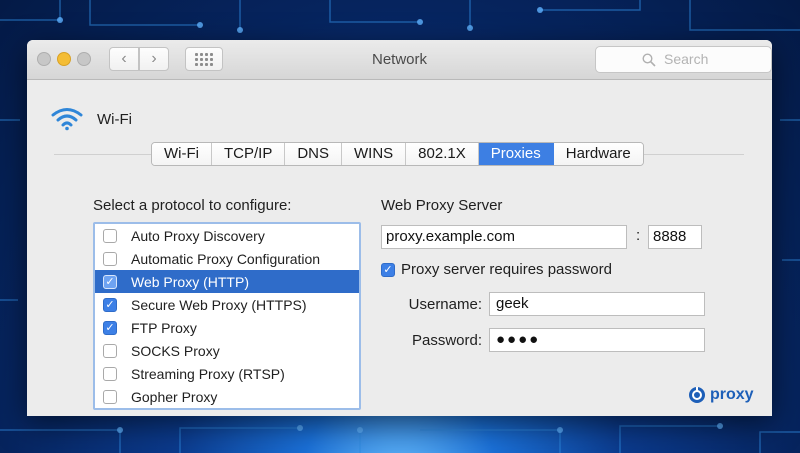 Image resolution: width=800 pixels, height=453 pixels. What do you see at coordinates (198, 235) in the screenshot?
I see `protocol-label: Auto Proxy Discovery` at bounding box center [198, 235].